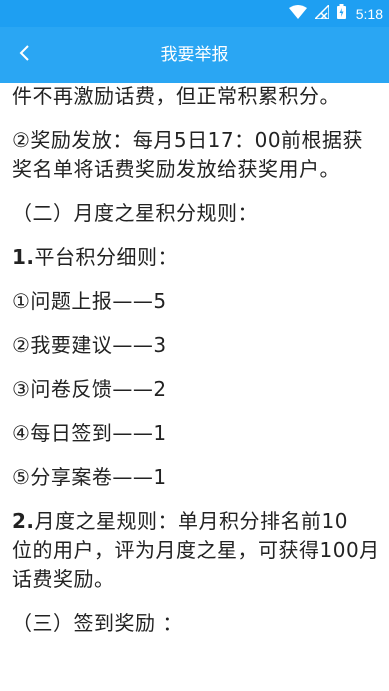  I want to click on list-item: ⑤分享案卷——1, so click(89, 477).